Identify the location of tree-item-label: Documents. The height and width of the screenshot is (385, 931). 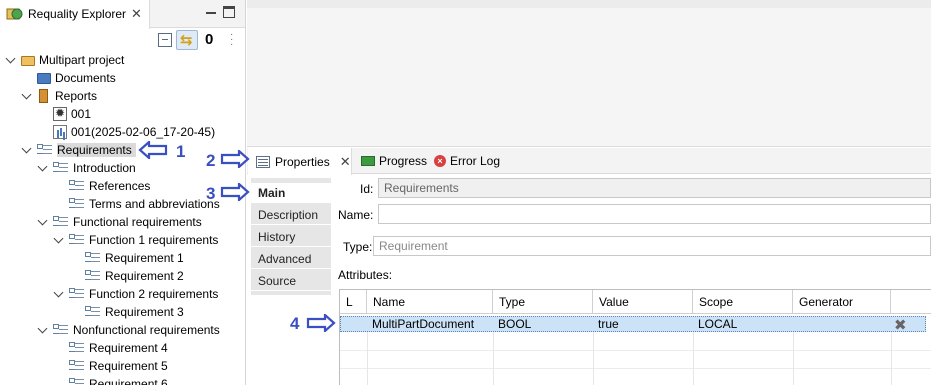
(85, 78).